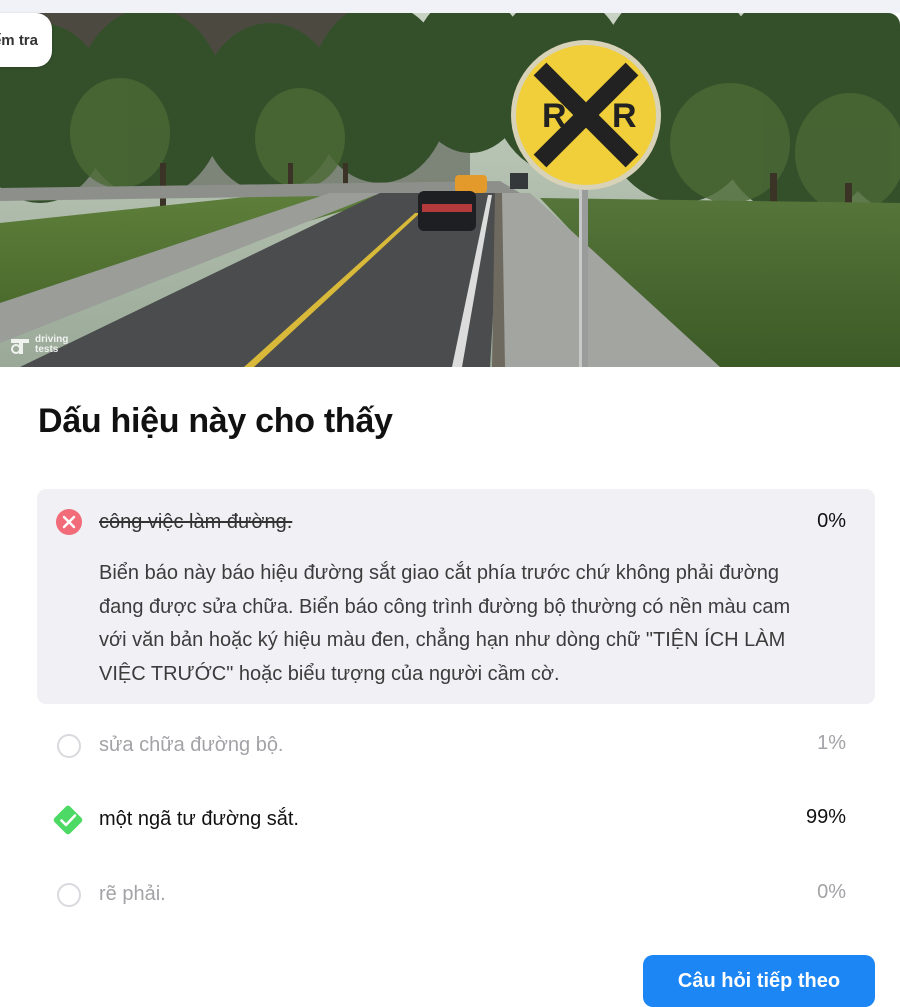  Describe the element at coordinates (199, 819) in the screenshot. I see `answer-text: một ngã tư đường sắt.` at that location.